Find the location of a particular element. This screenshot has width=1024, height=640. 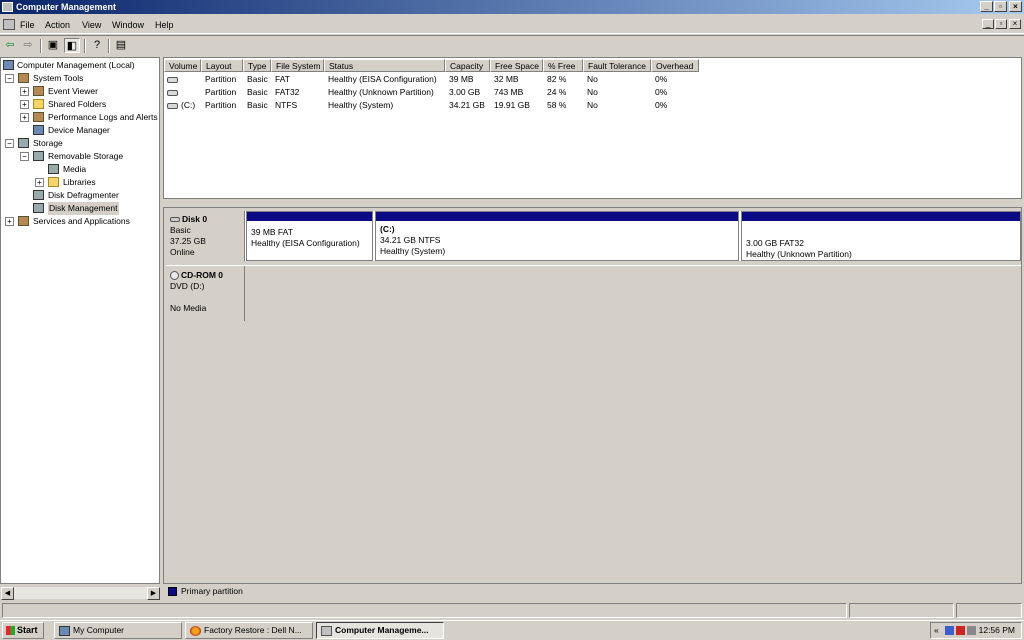

child-minimize-button: _ is located at coordinates (988, 24).